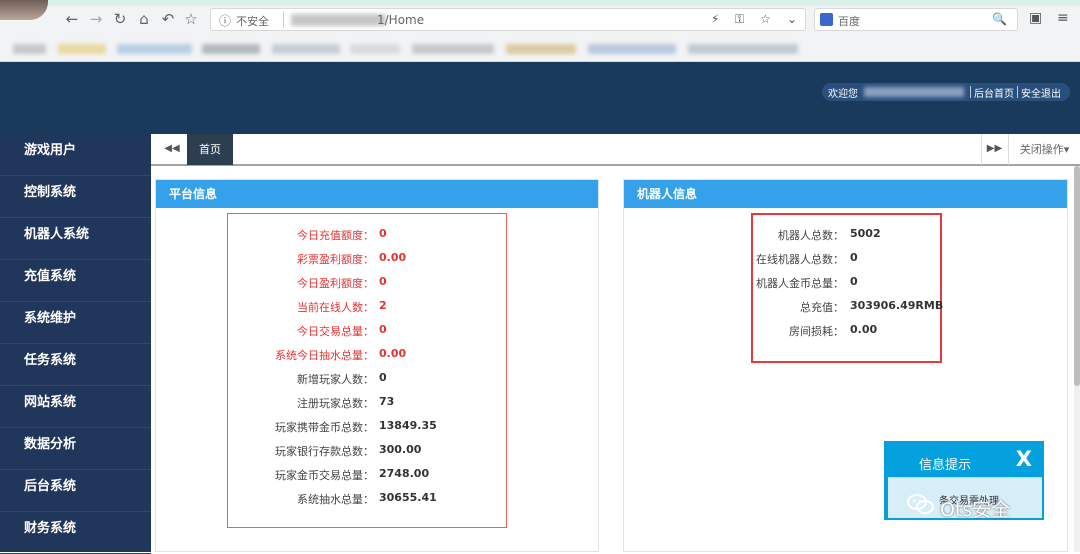  I want to click on stat-label: 系统今日抽水总量：, so click(324, 355).